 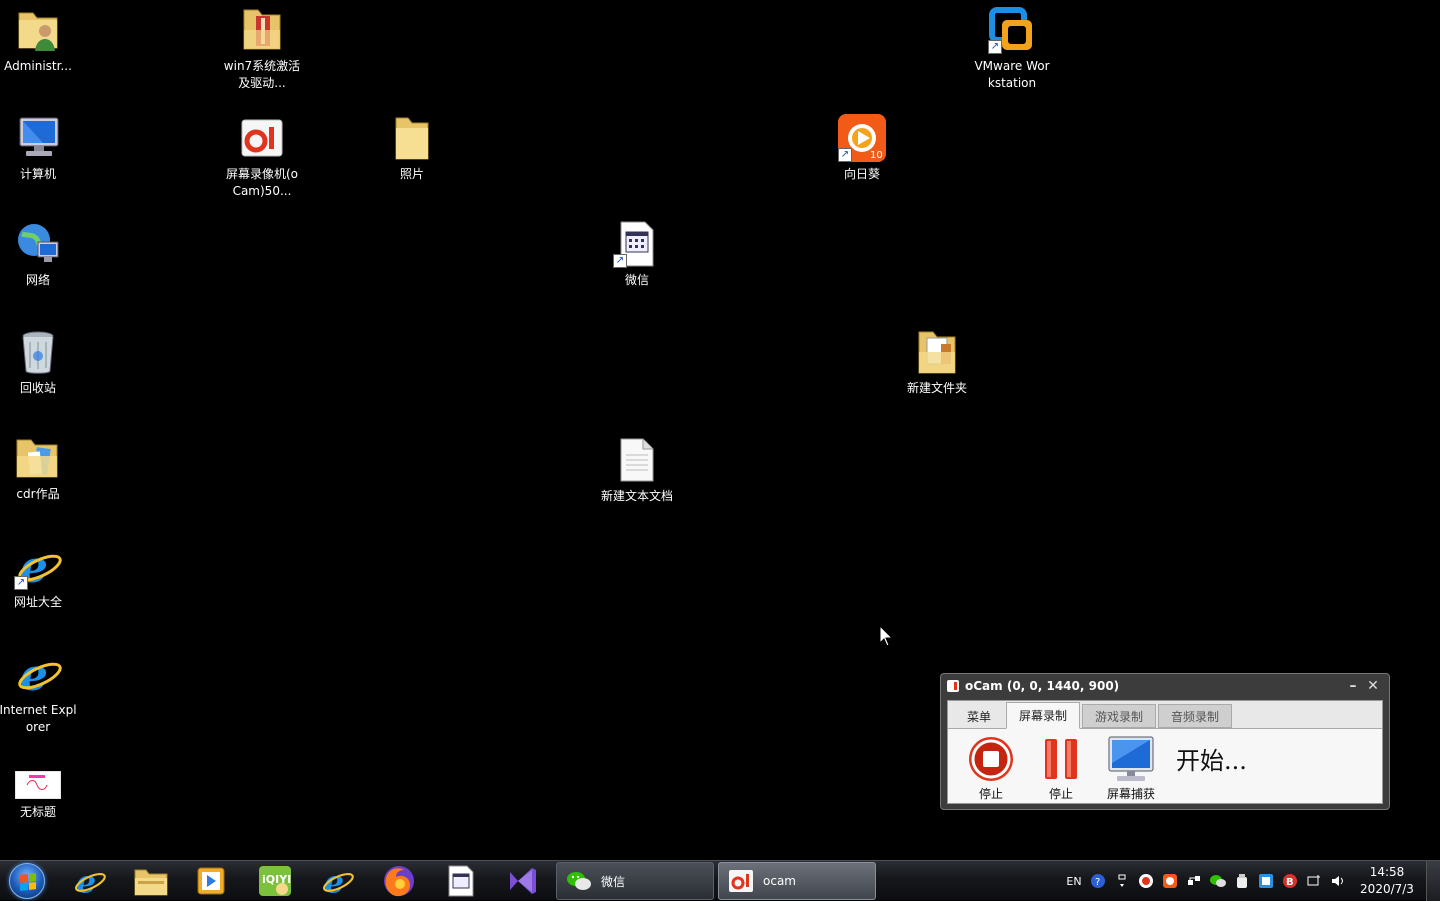 I want to click on desktop-icon-label: 无标题, so click(x=37, y=812).